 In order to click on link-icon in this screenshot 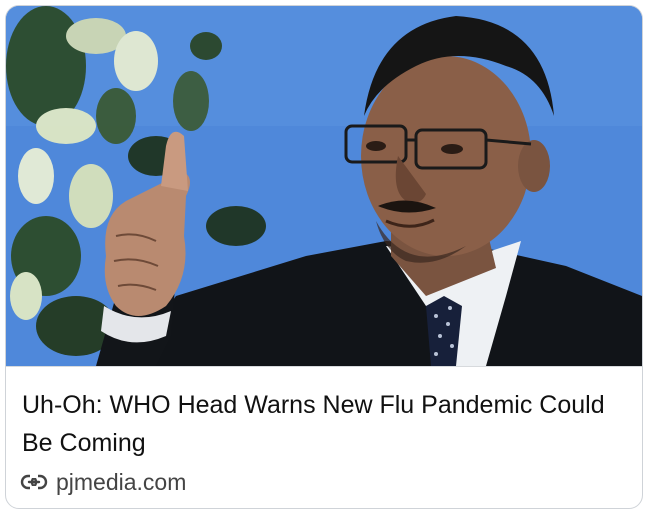, I will do `click(34, 482)`.